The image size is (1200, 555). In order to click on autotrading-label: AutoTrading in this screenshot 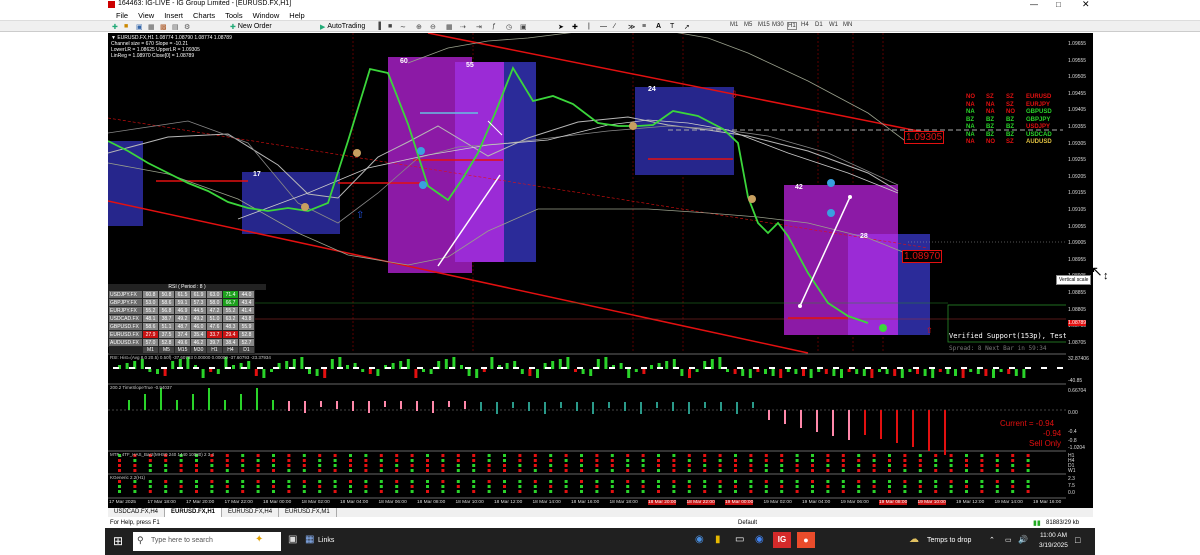, I will do `click(346, 26)`.